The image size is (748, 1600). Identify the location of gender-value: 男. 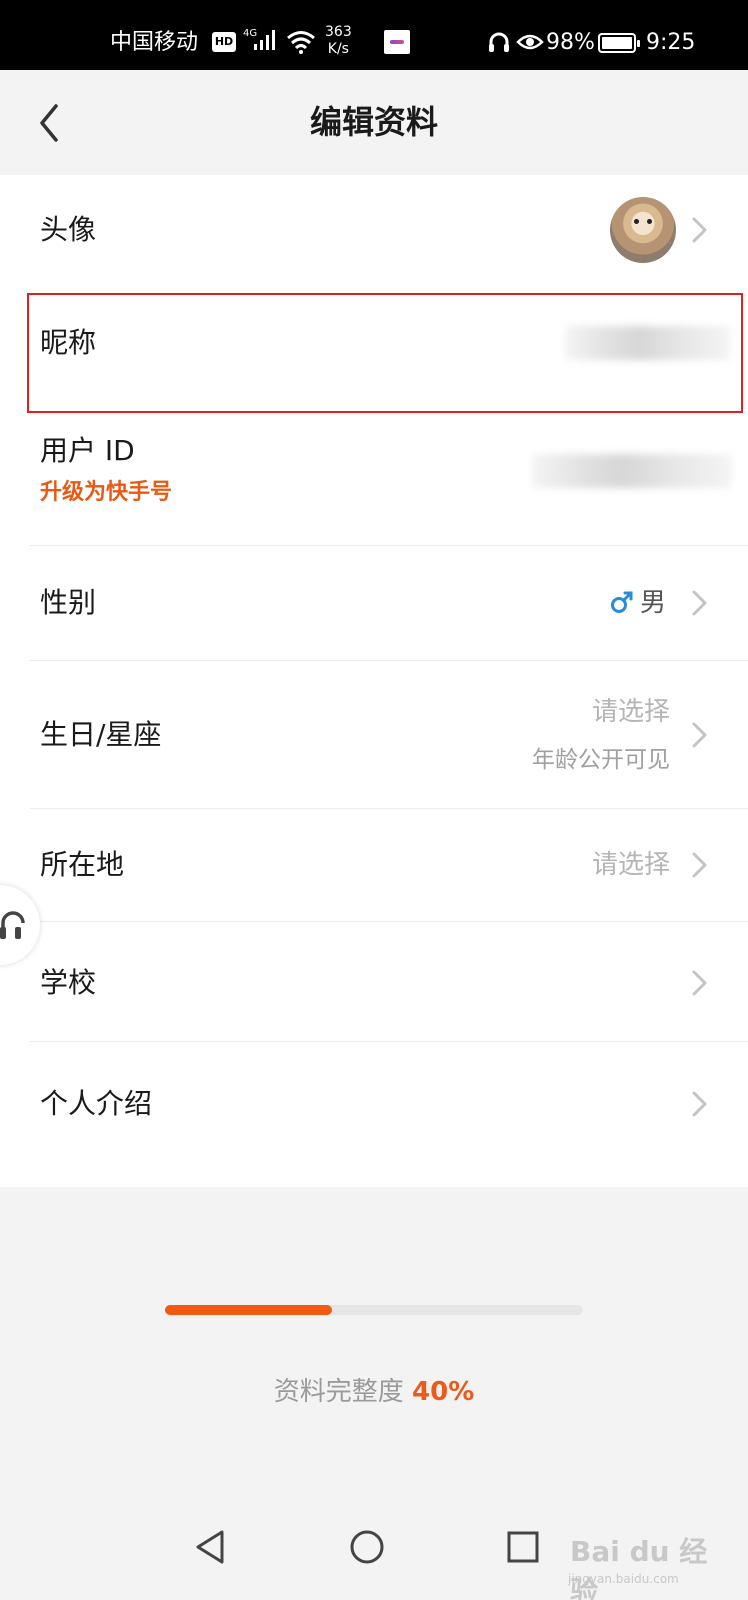
(653, 603).